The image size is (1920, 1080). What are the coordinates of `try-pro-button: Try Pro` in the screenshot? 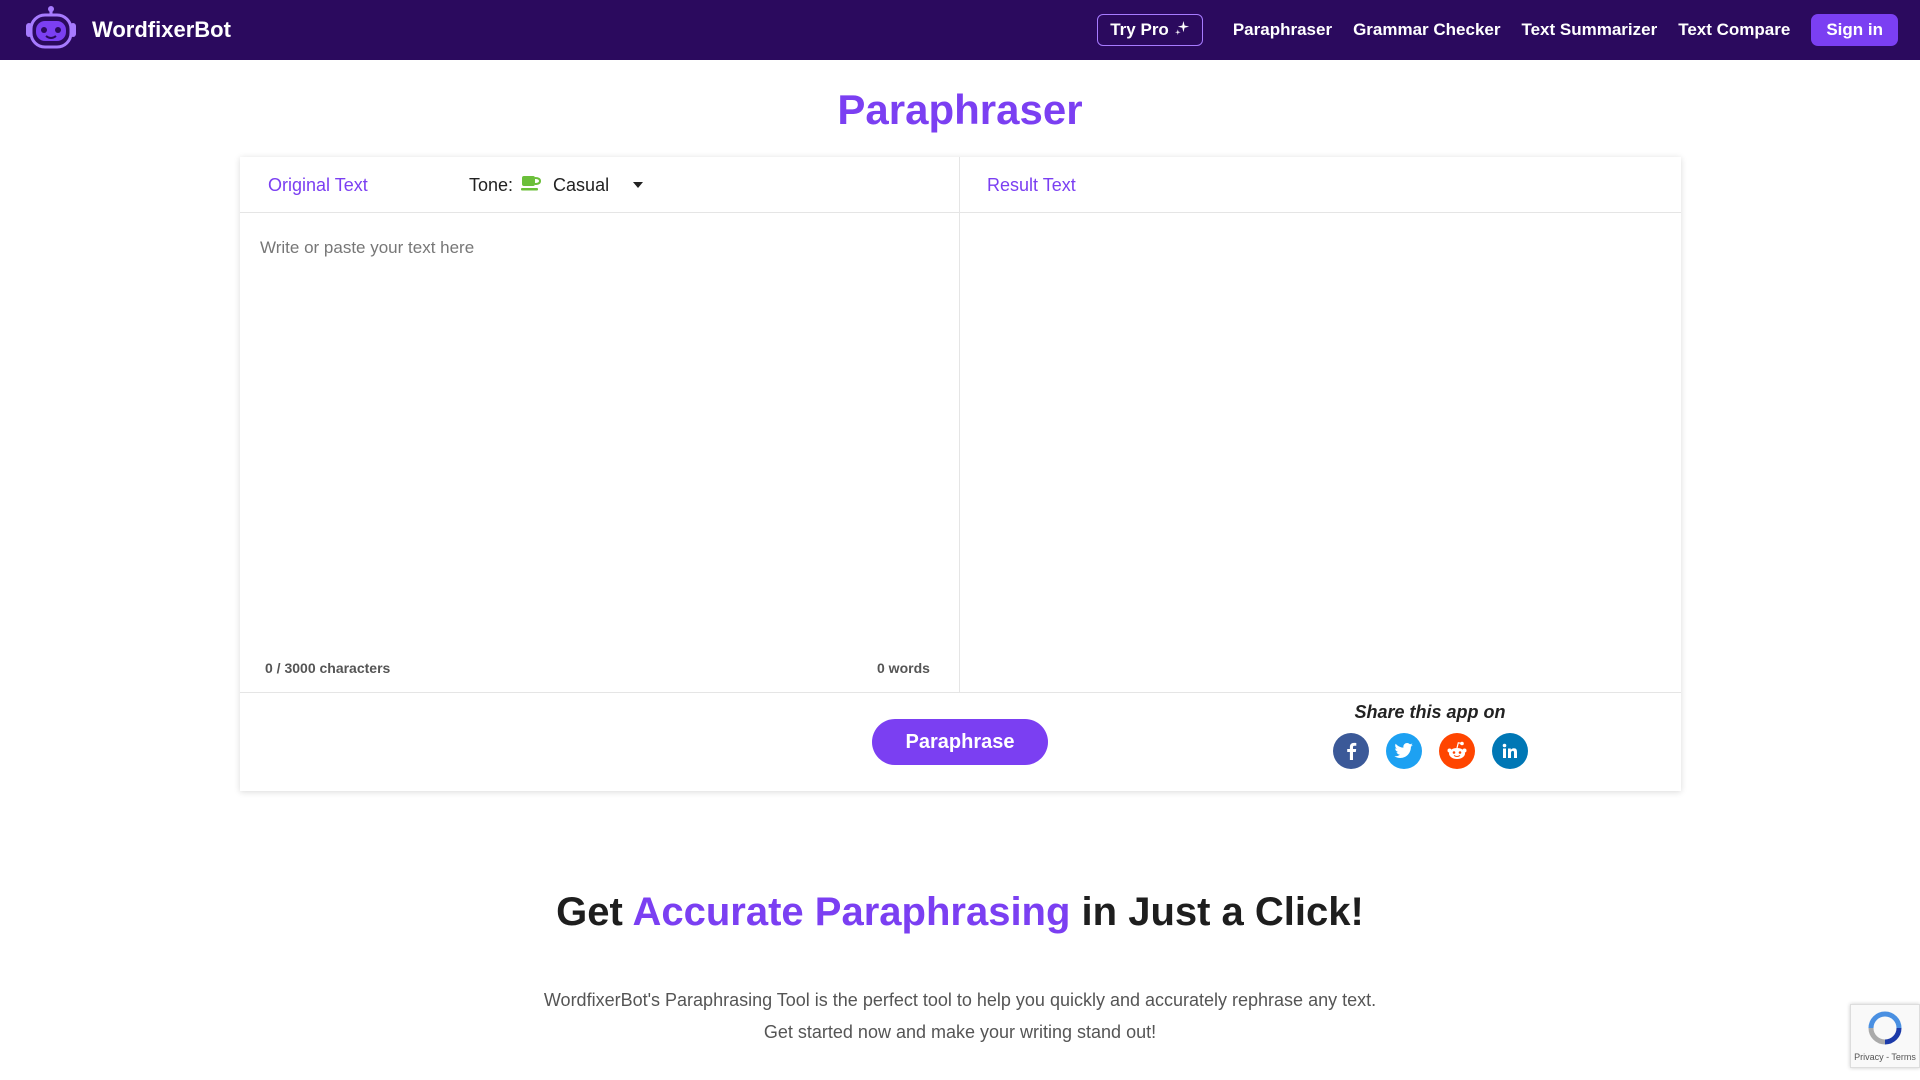 It's located at (1150, 30).